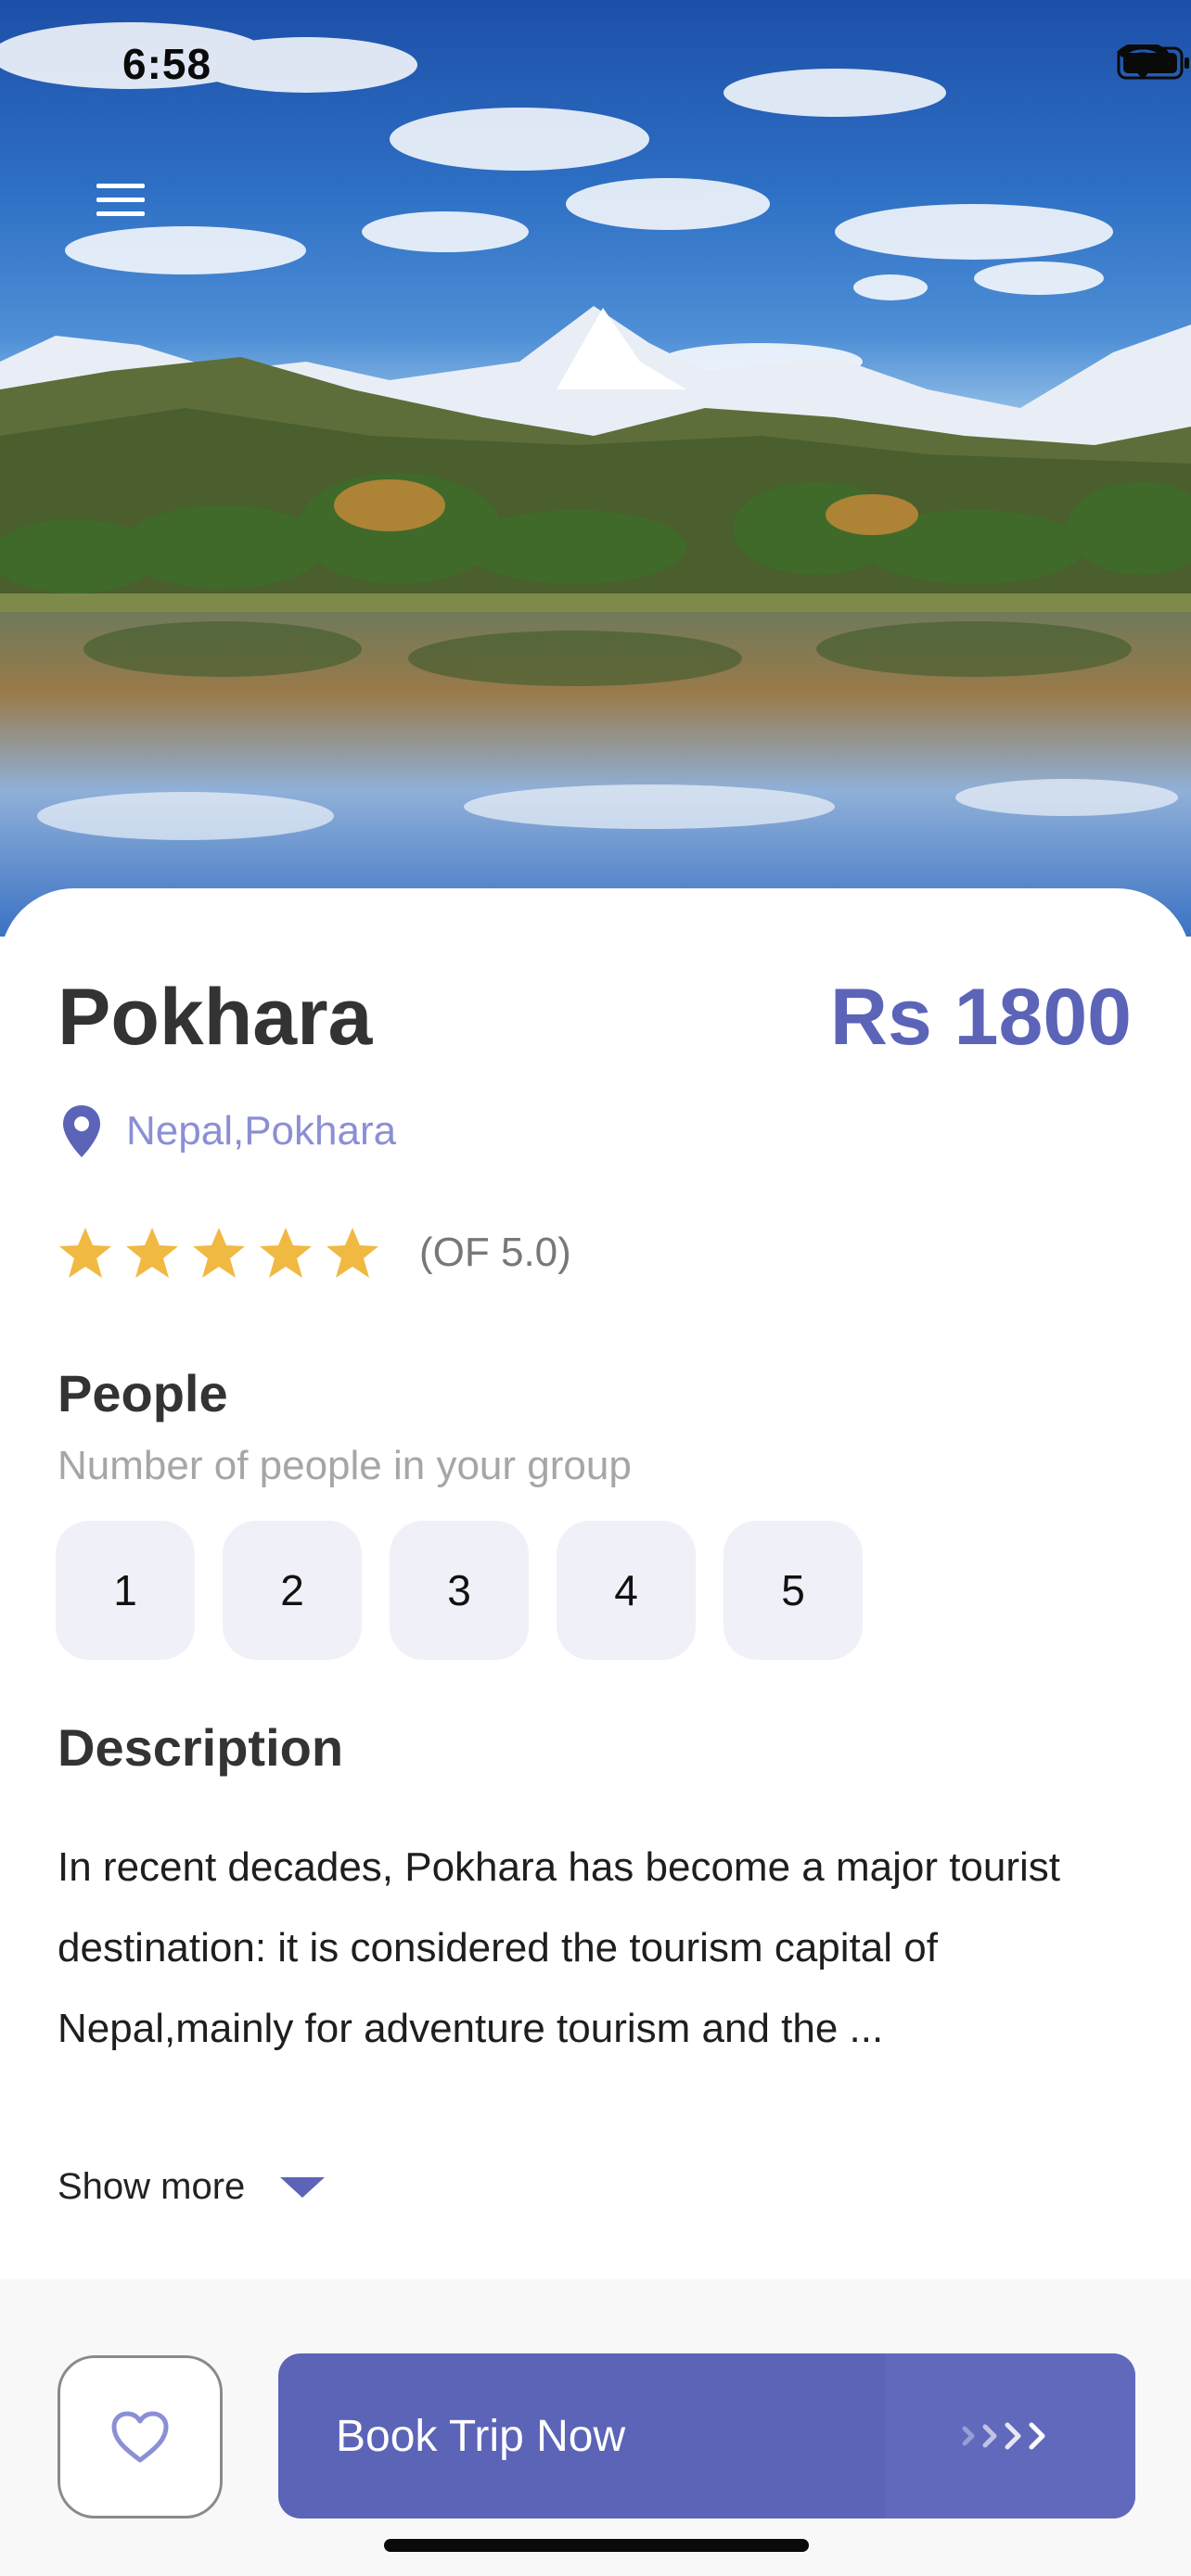  I want to click on description-heading: Description, so click(201, 1747).